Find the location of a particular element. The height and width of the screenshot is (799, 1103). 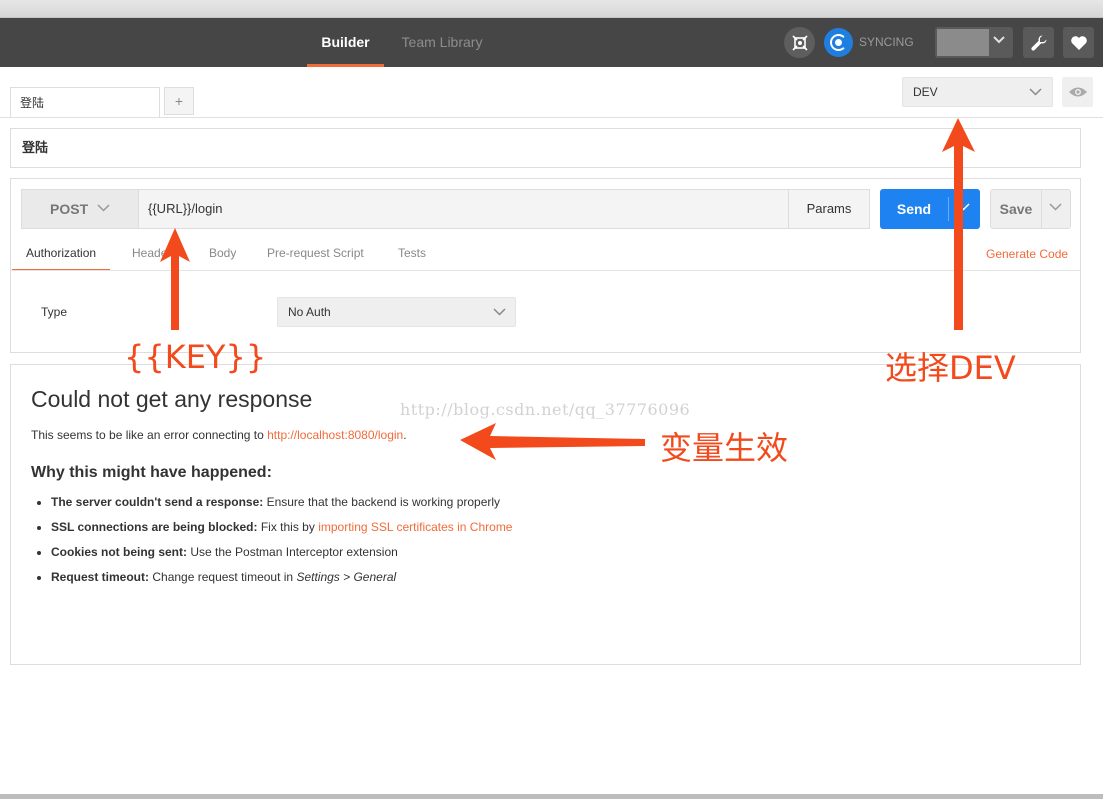

save-divider is located at coordinates (1041, 209).